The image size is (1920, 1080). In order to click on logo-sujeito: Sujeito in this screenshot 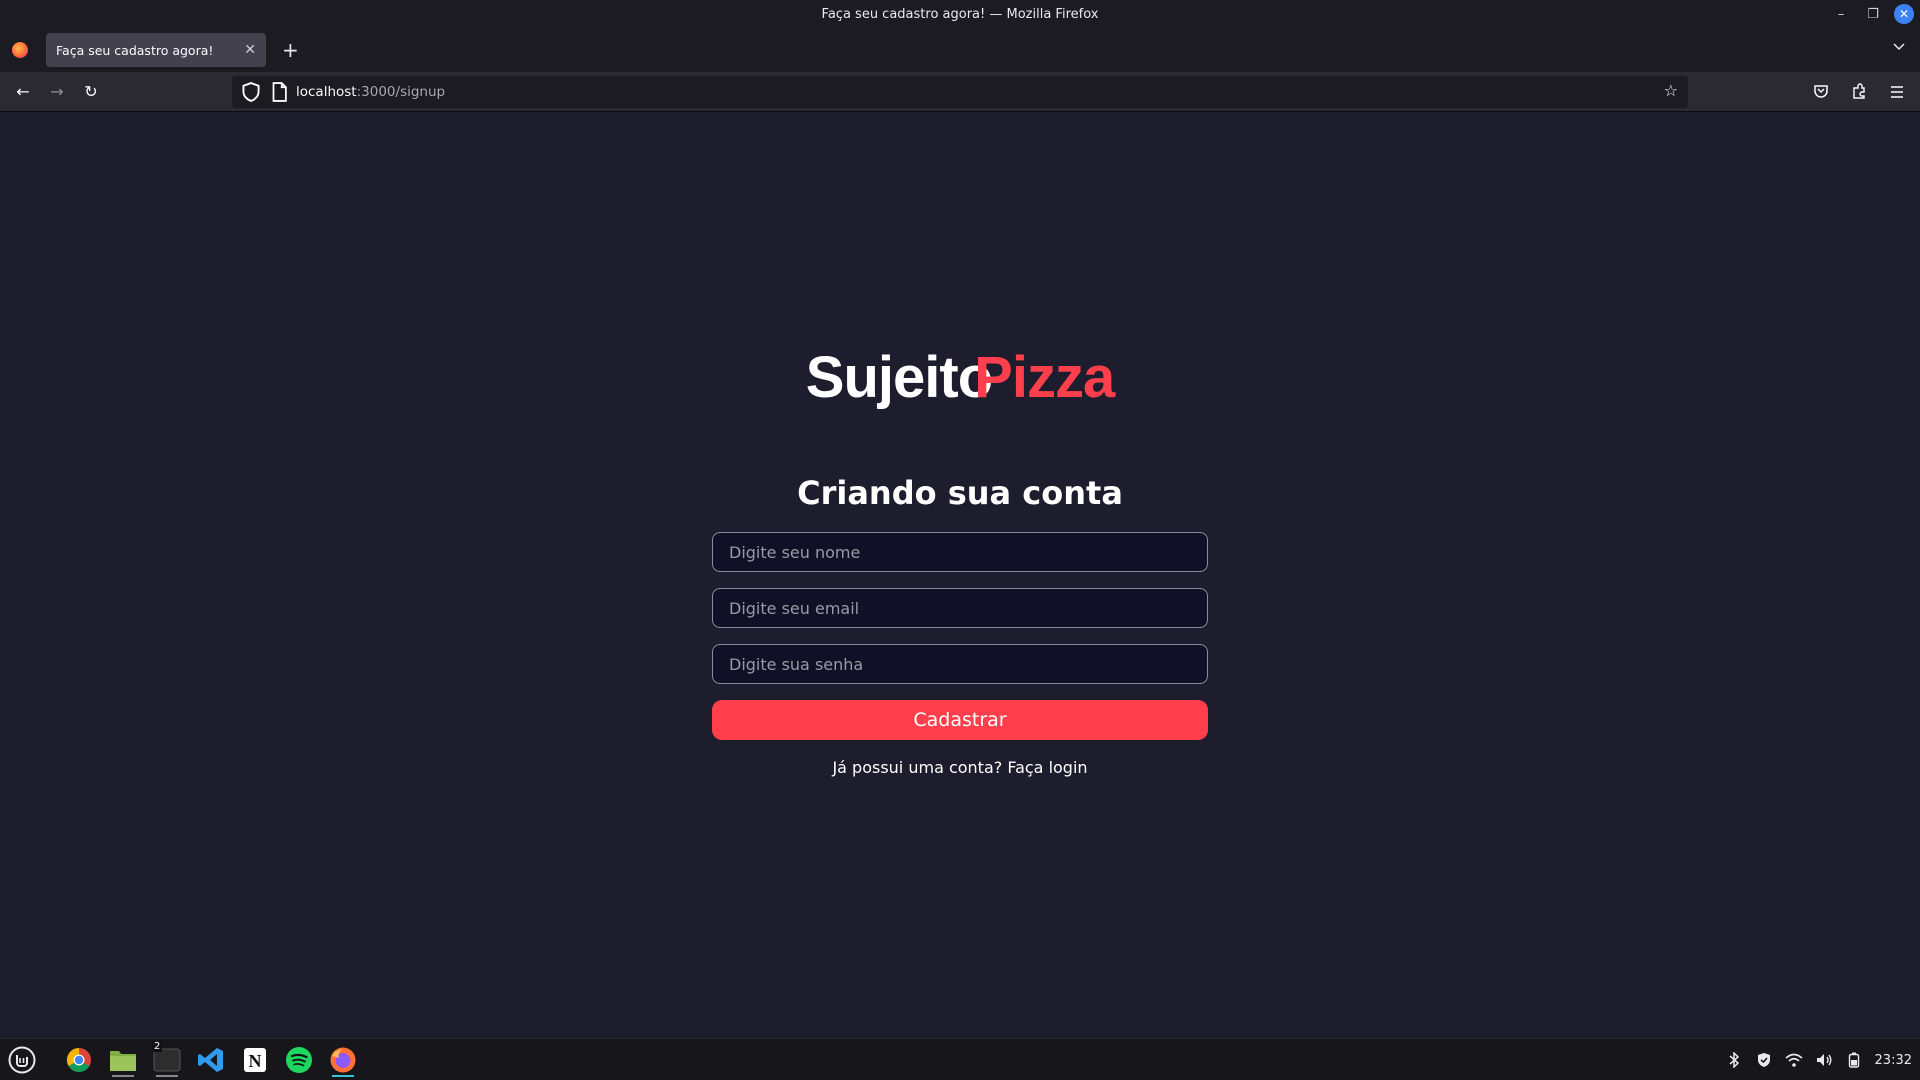, I will do `click(899, 377)`.